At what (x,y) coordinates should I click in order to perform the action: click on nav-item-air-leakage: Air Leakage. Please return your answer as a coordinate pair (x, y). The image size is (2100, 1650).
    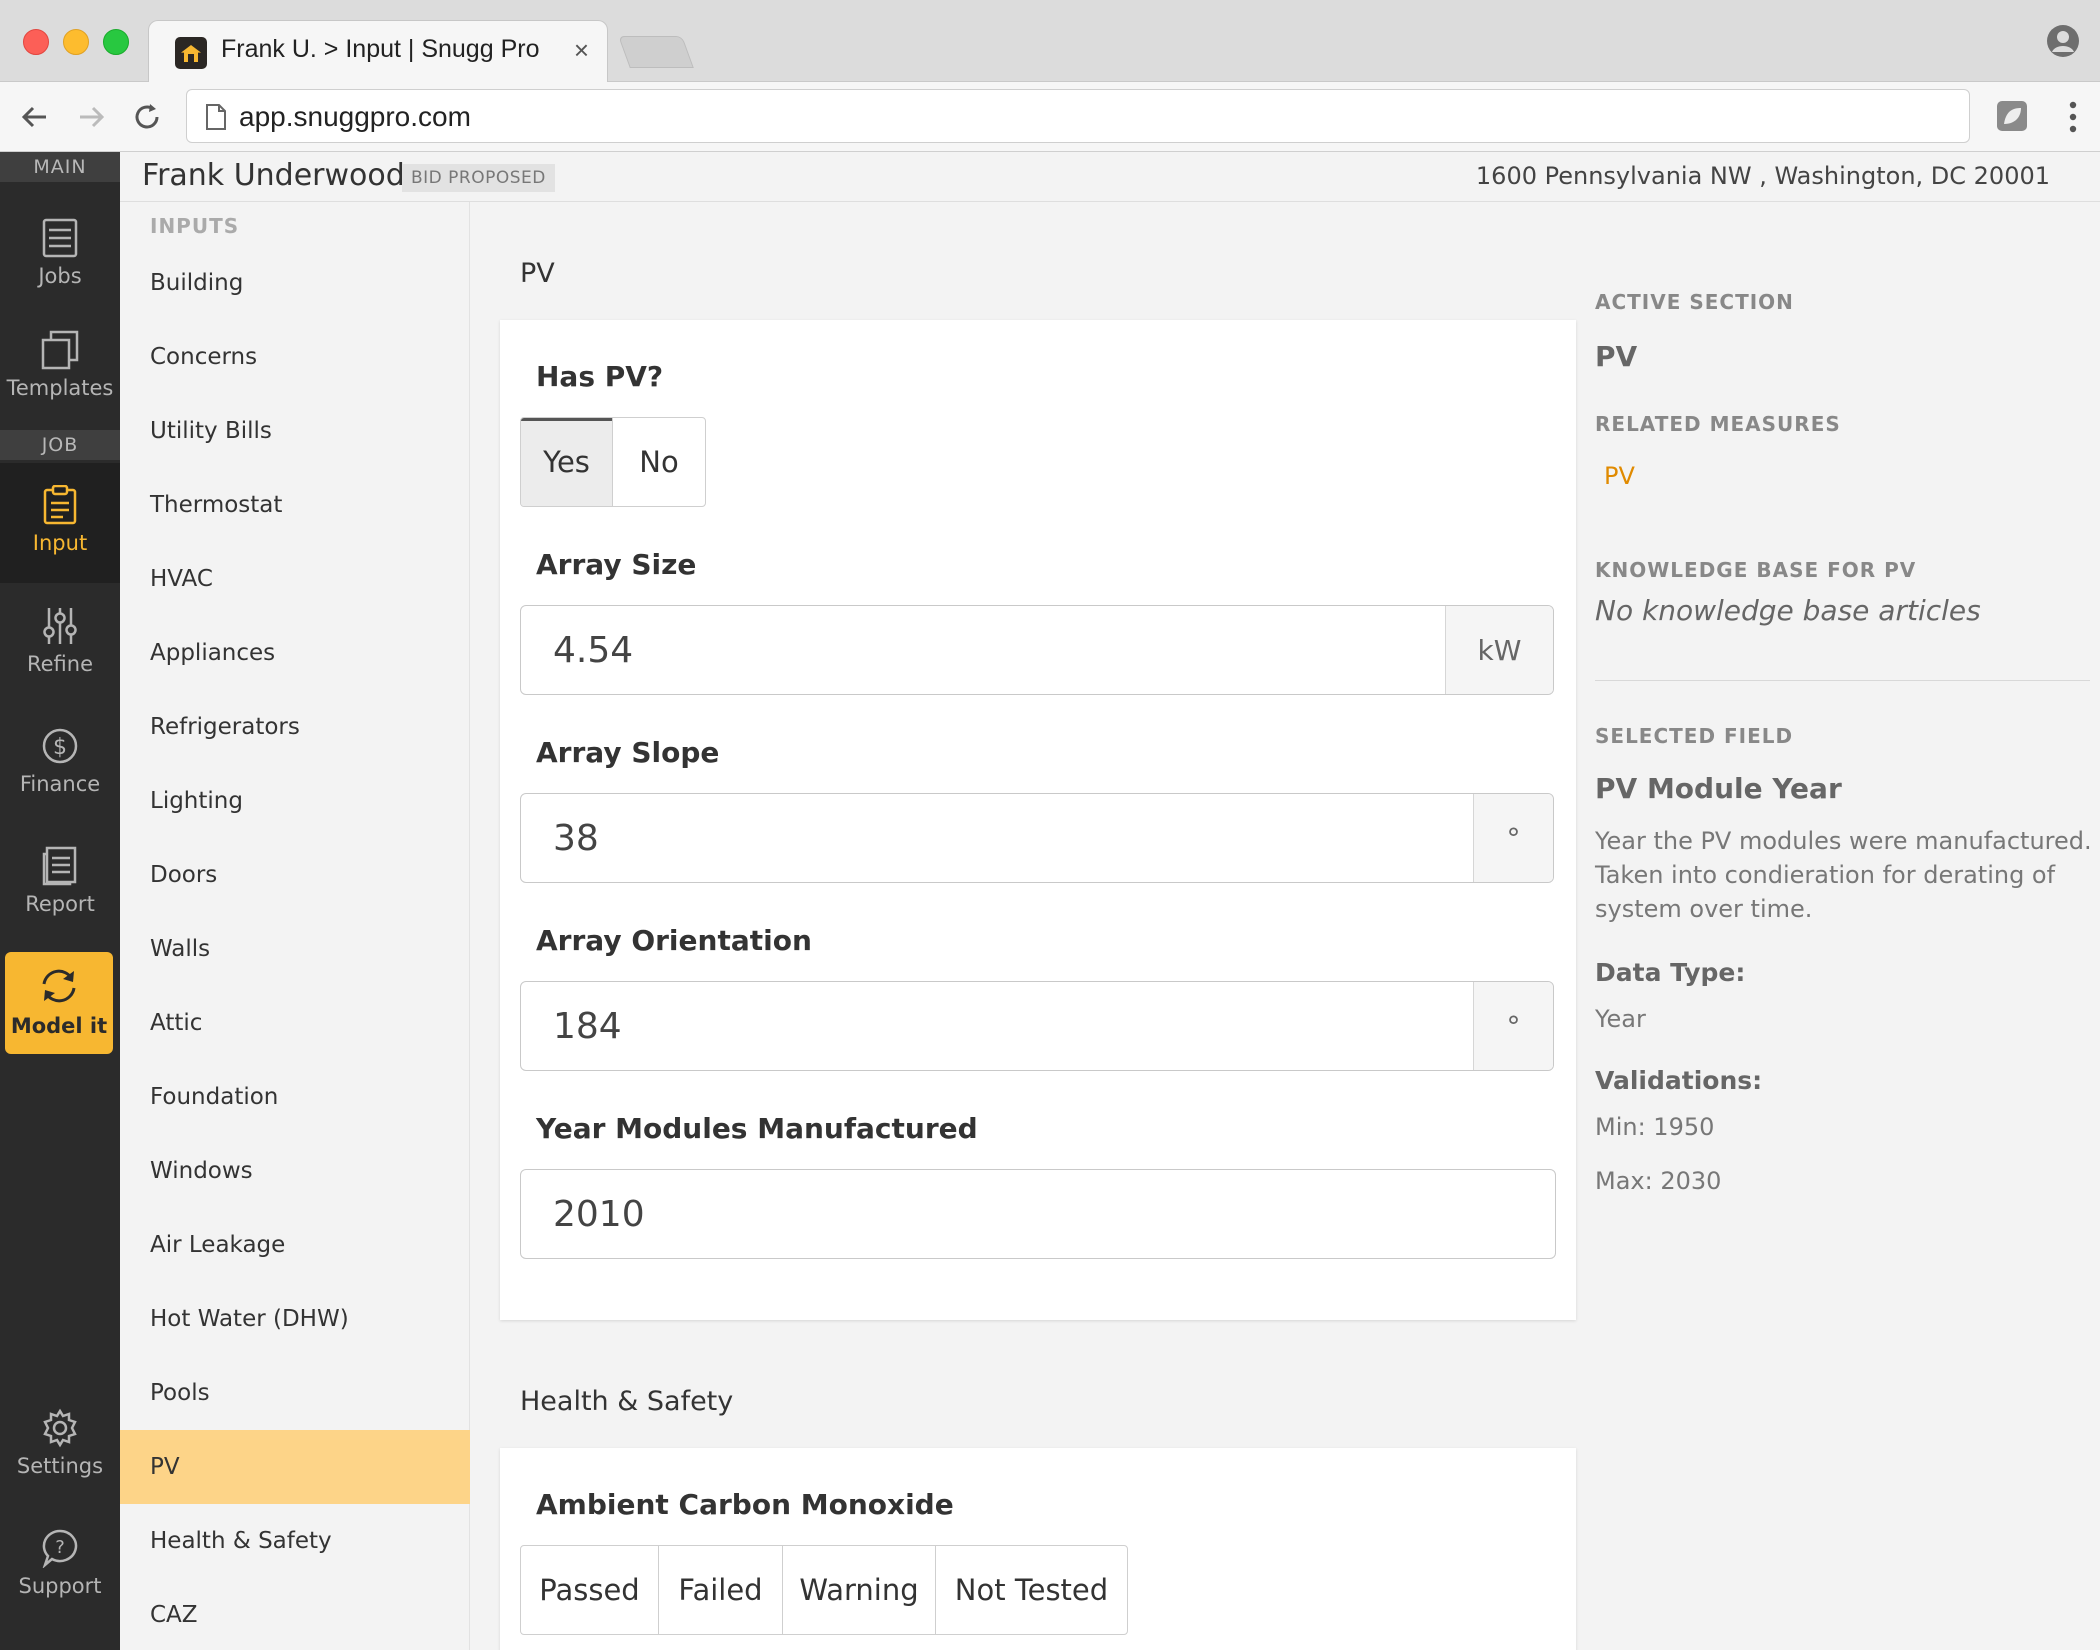
    Looking at the image, I should click on (295, 1245).